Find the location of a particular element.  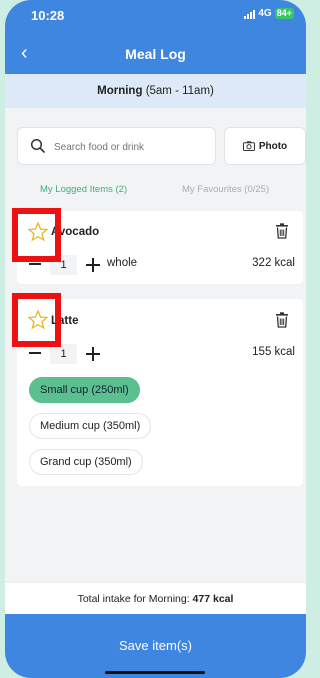

battery-icon: 84+ is located at coordinates (284, 13).